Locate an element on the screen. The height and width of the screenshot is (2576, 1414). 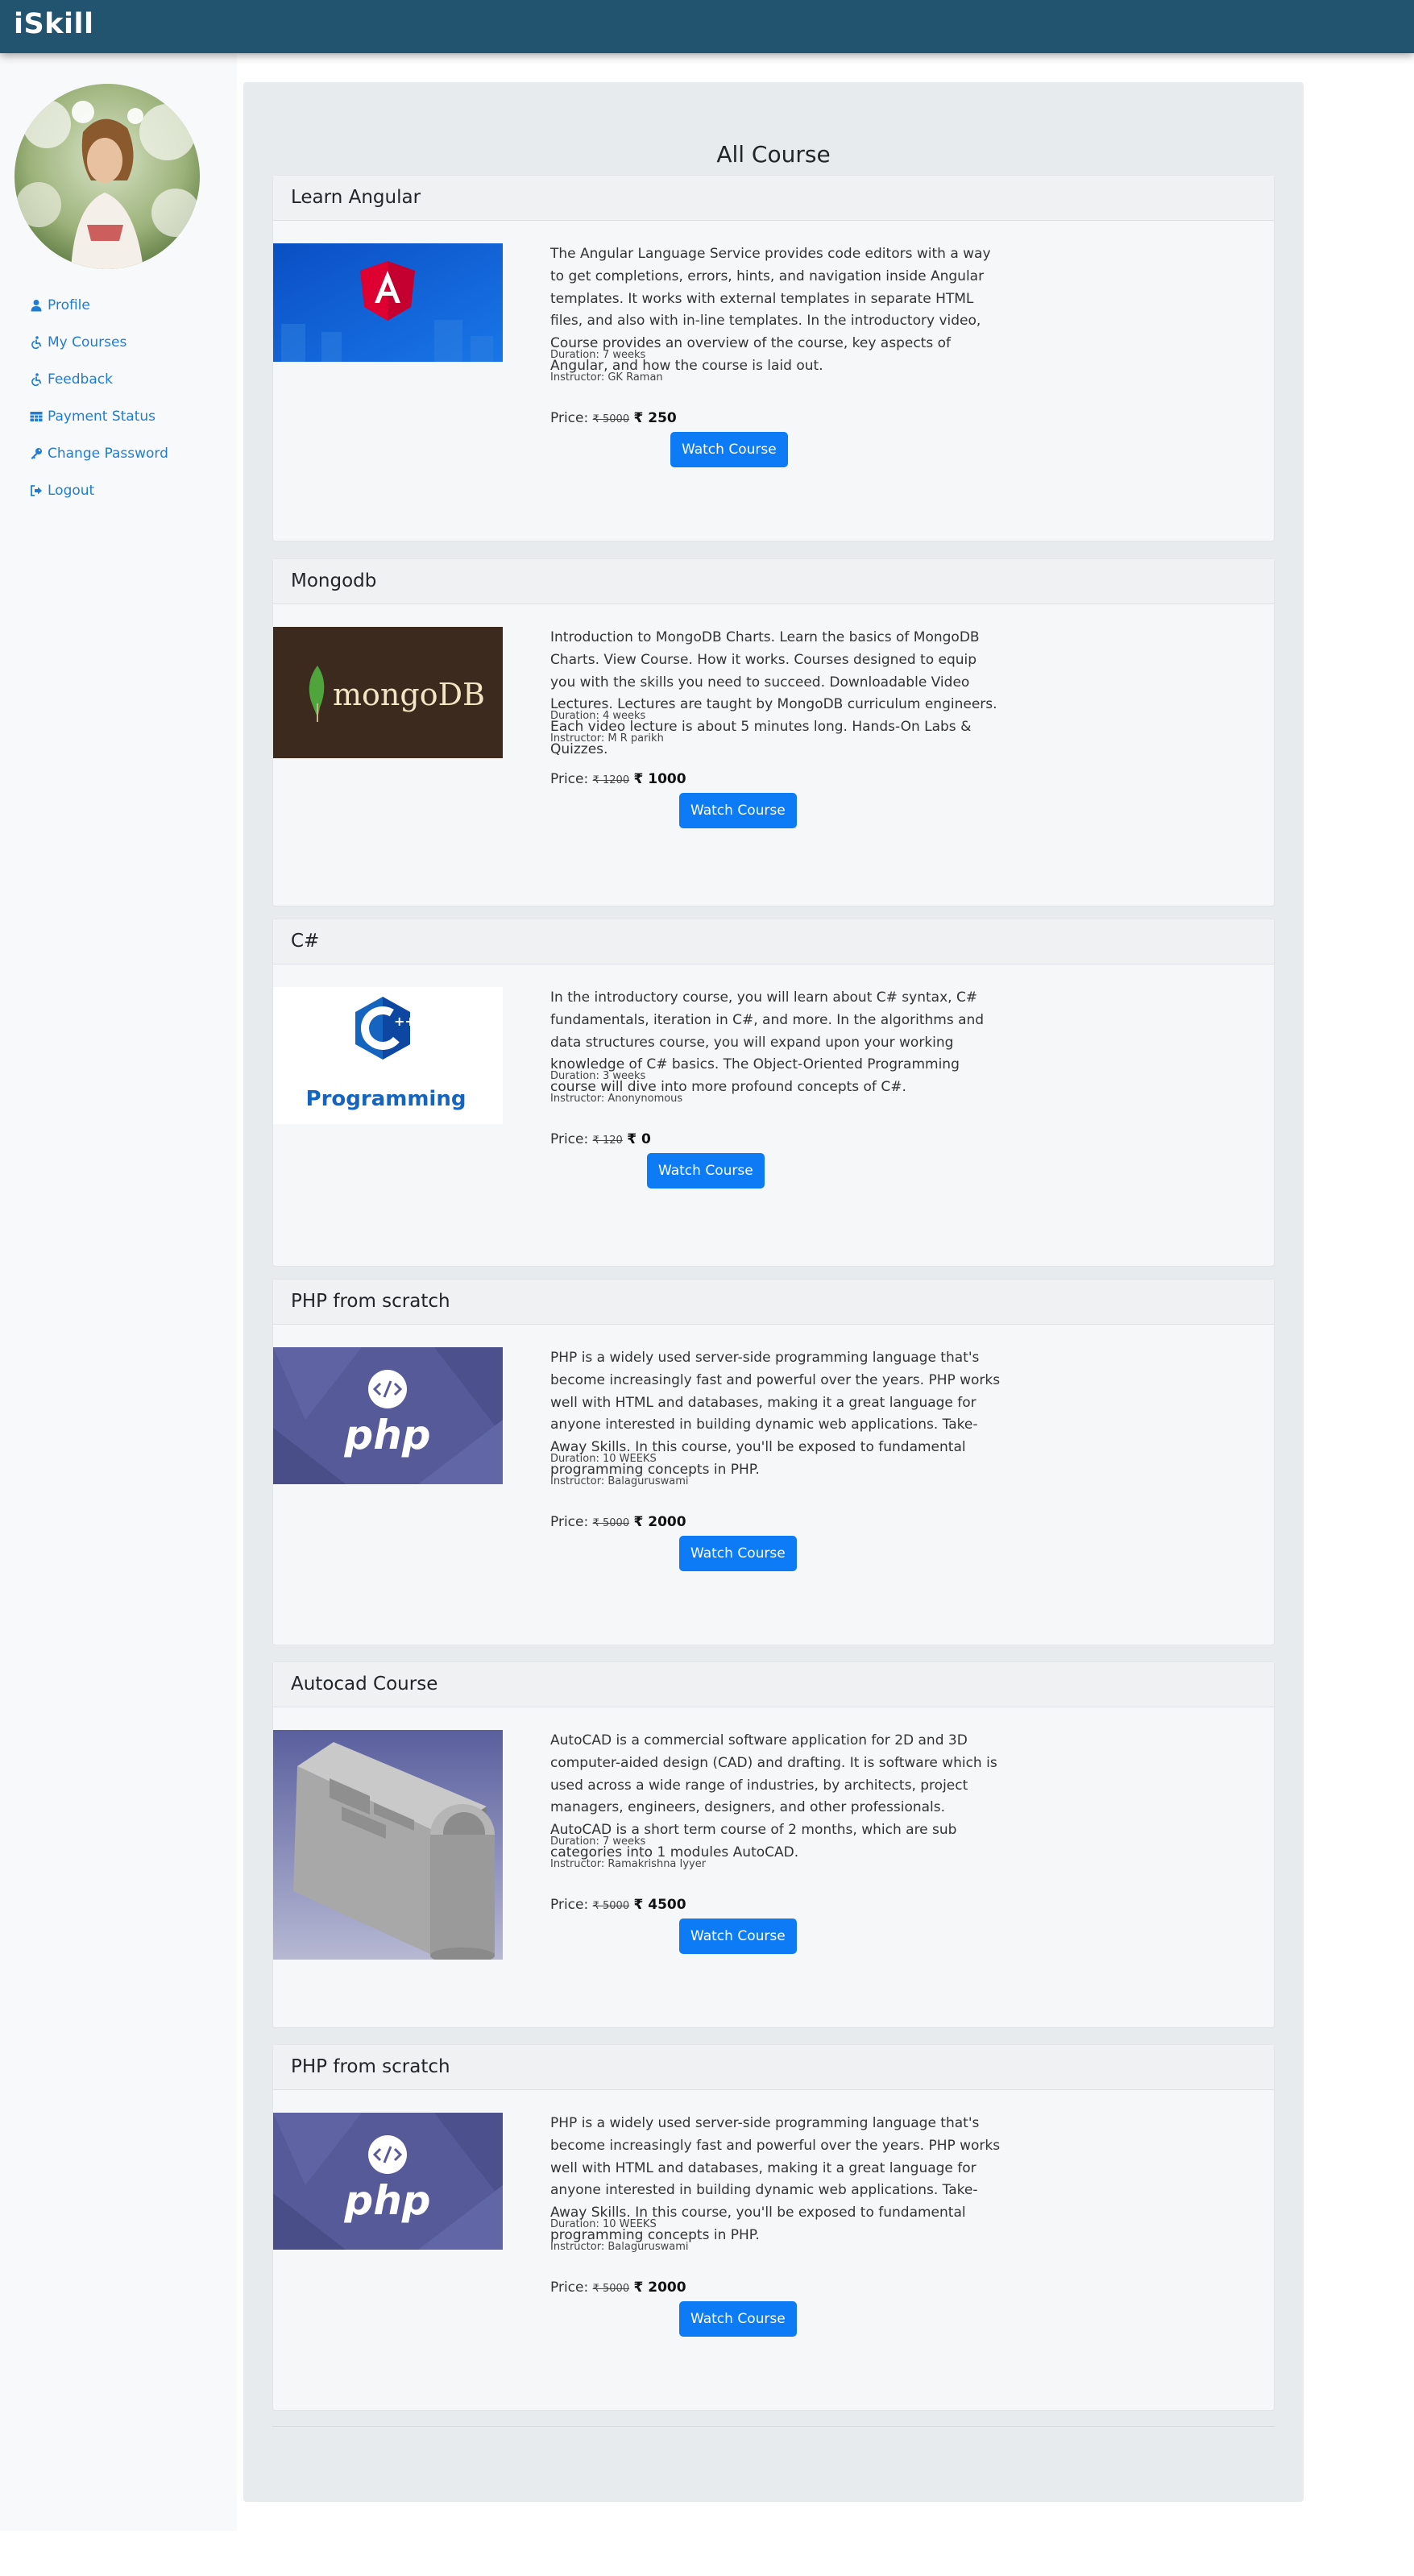
course-price: Price: ₹ 5000 ₹ 4500 is located at coordinates (618, 1905).